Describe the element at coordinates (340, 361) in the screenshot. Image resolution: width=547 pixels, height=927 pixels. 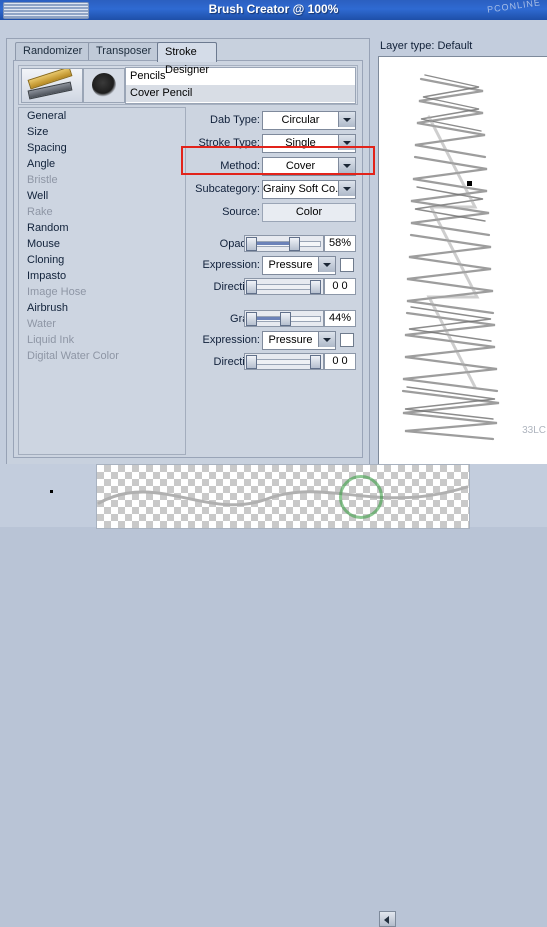
I see `grain-direction-value: 0 0` at that location.